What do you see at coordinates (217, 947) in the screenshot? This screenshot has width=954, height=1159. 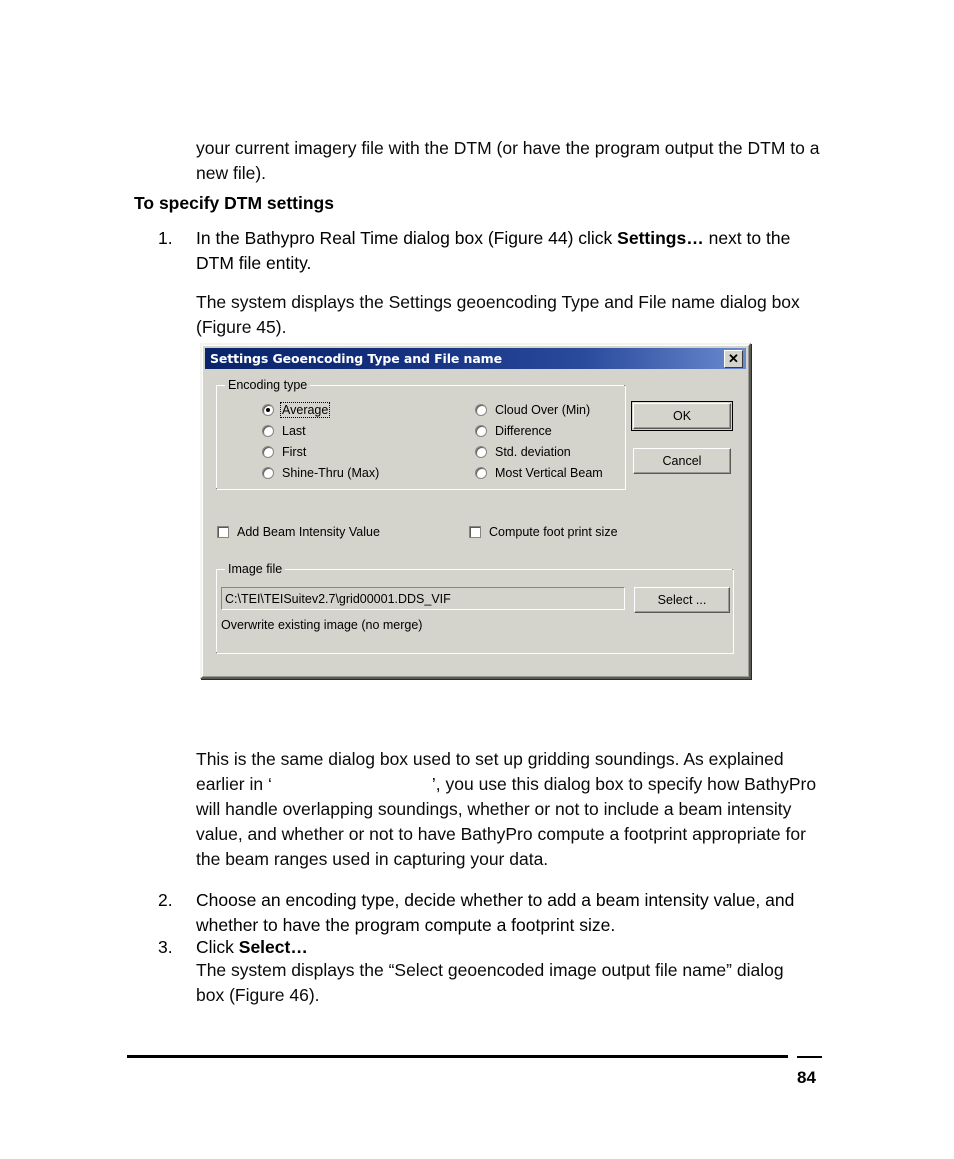 I see `step3-text-before: Click` at bounding box center [217, 947].